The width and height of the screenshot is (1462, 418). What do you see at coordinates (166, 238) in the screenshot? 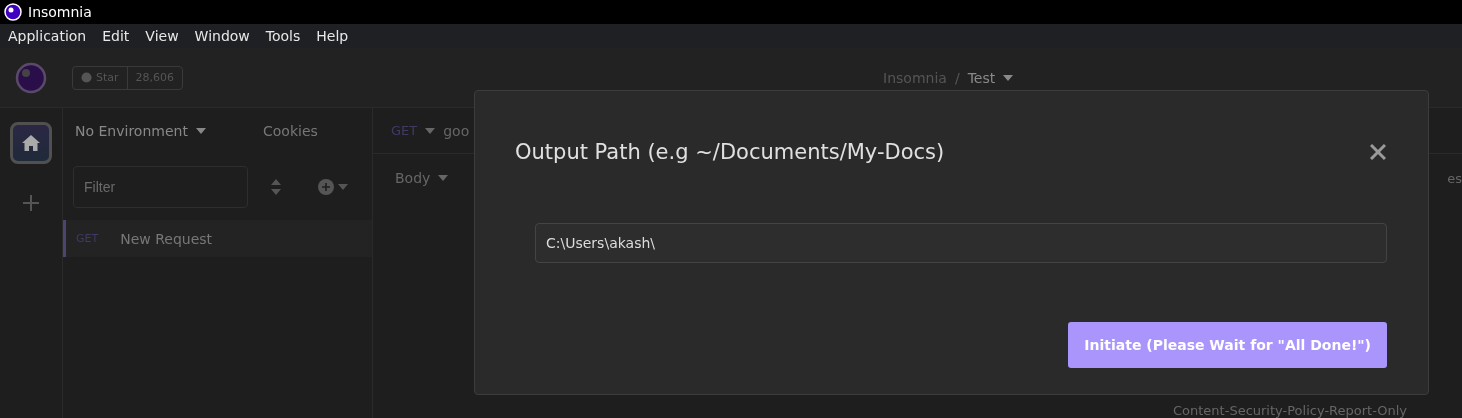
I see `request-name: New Request` at bounding box center [166, 238].